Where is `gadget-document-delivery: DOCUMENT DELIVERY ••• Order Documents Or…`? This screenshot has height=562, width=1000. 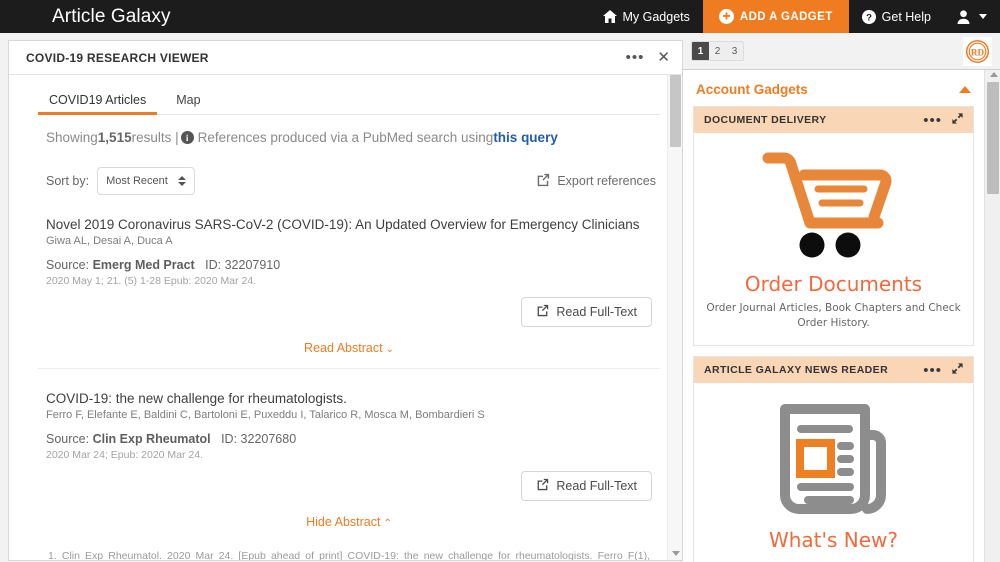
gadget-document-delivery: DOCUMENT DELIVERY ••• Order Documents Or… is located at coordinates (833, 226).